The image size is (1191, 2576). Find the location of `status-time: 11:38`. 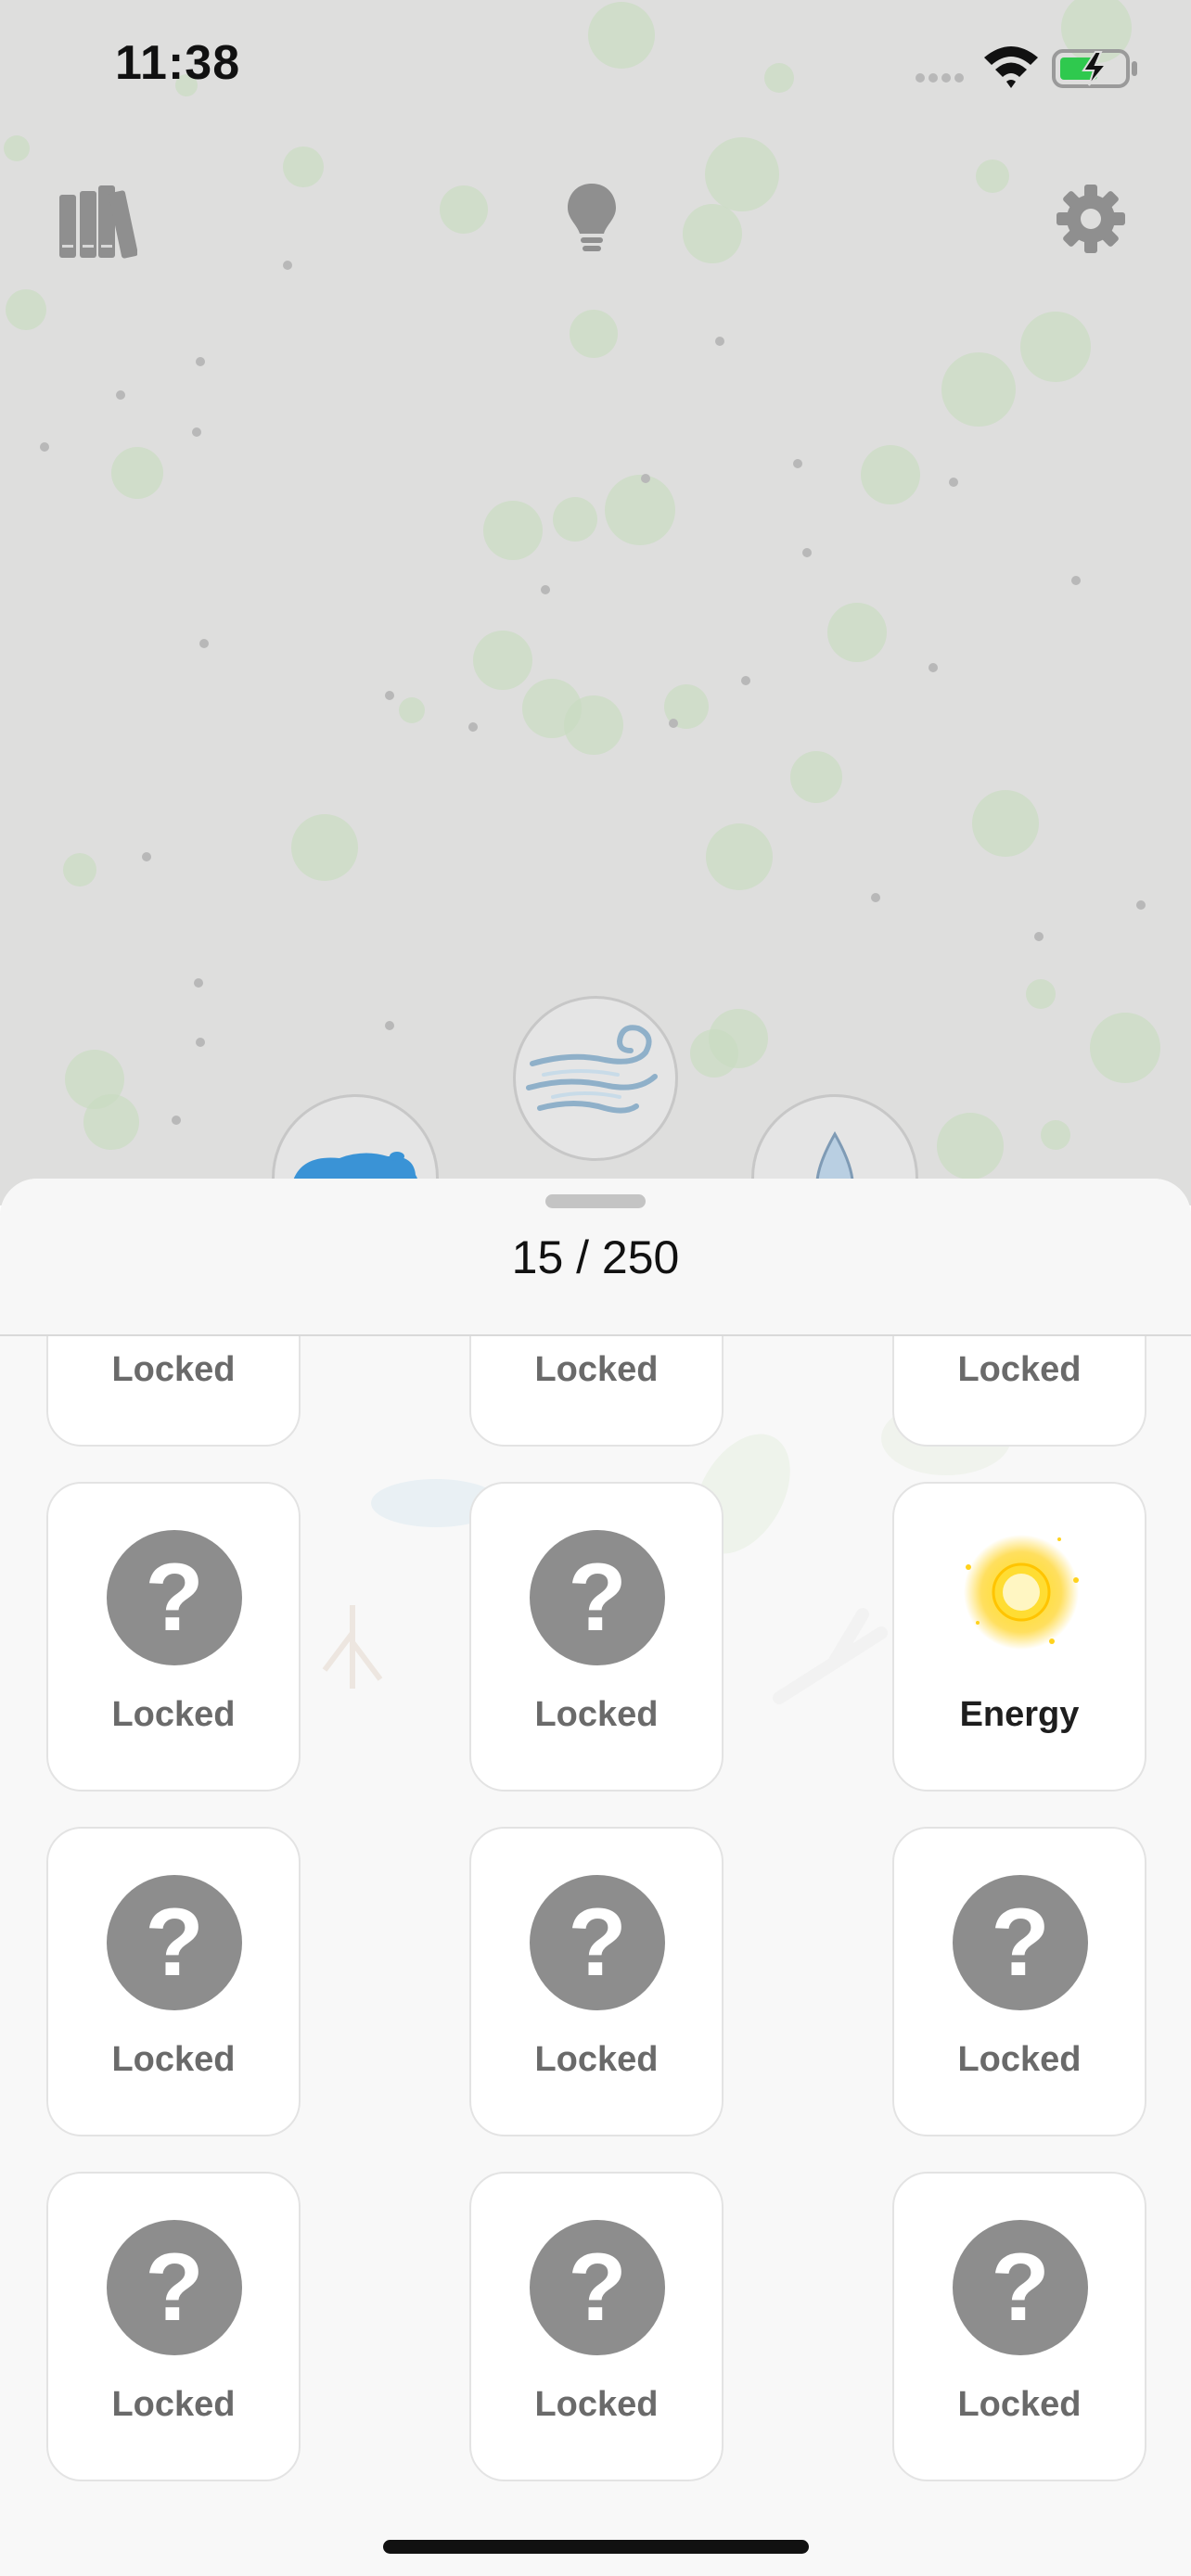

status-time: 11:38 is located at coordinates (178, 63).